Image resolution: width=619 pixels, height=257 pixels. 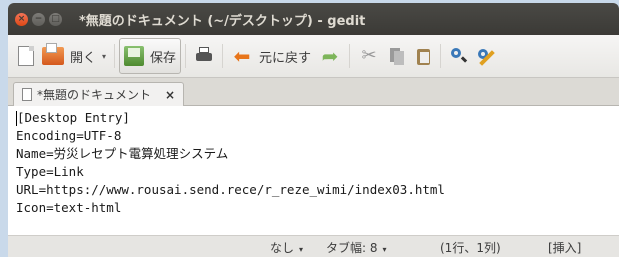 I want to click on editor-line: [Desktop Entry], so click(x=317, y=118).